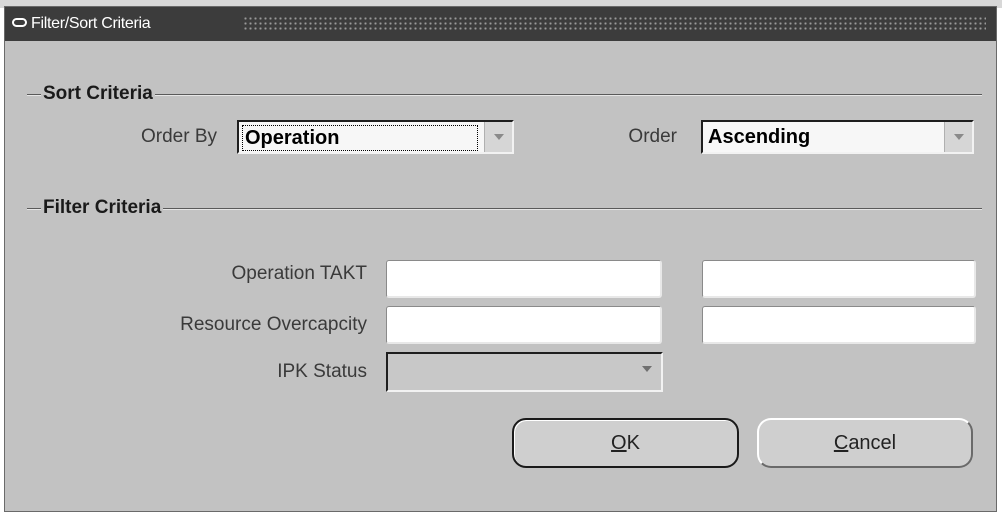 The image size is (1002, 514). I want to click on ipk-status-label: IPK Status, so click(322, 371).